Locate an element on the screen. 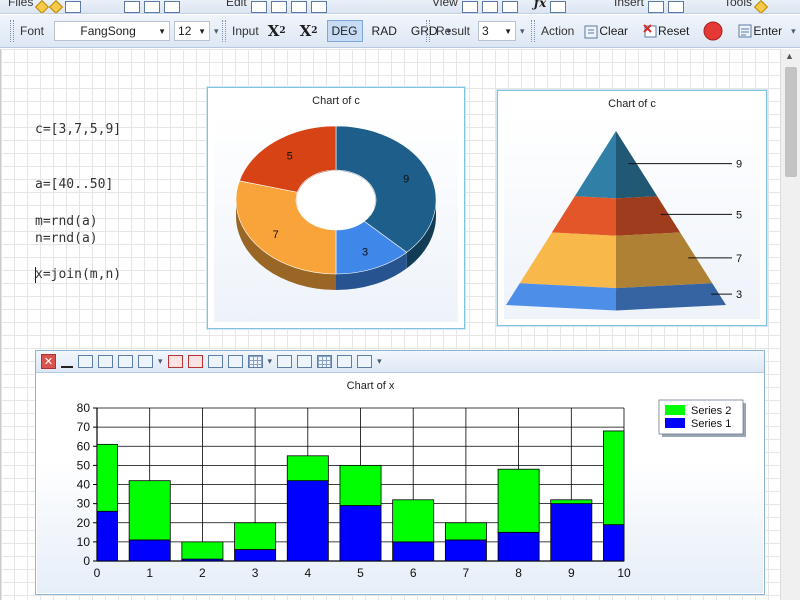 The height and width of the screenshot is (600, 800). frame-icon is located at coordinates (145, 361).